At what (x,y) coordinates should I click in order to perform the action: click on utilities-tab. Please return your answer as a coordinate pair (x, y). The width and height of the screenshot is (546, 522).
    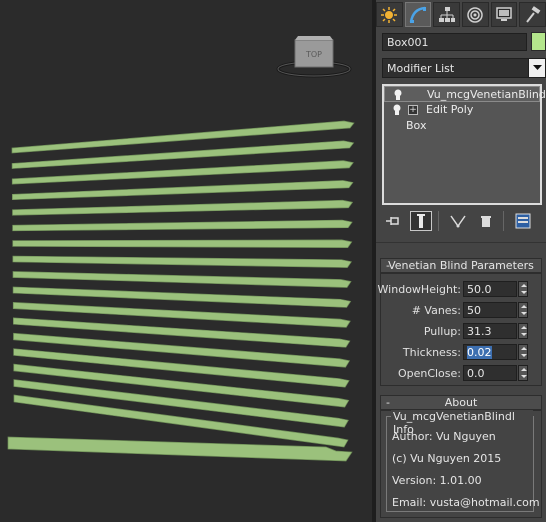
    Looking at the image, I should click on (532, 14).